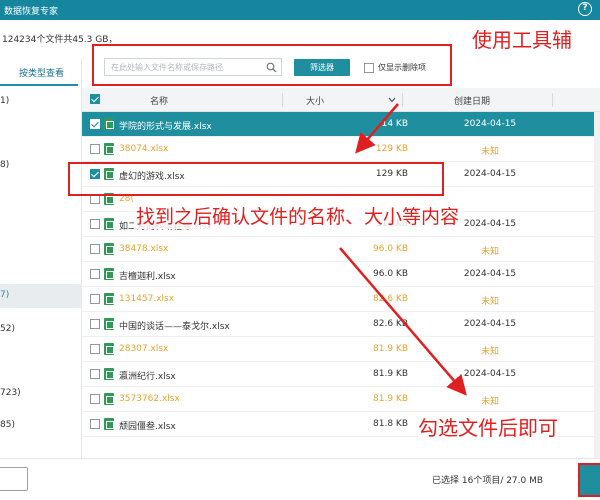 This screenshot has width=600, height=500. What do you see at coordinates (341, 100) in the screenshot?
I see `table-header: 名称 大小 创建日期` at bounding box center [341, 100].